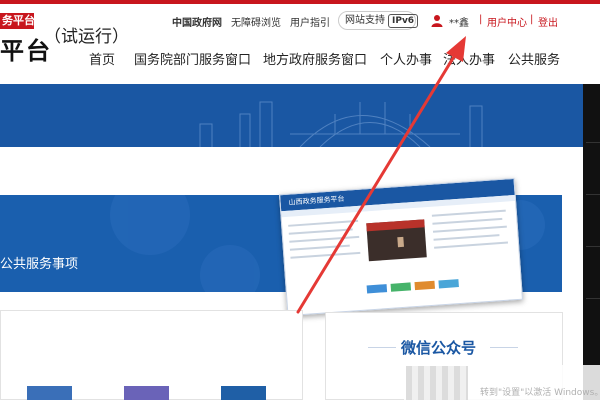  Describe the element at coordinates (439, 348) in the screenshot. I see `wechat-title: 微信公众号` at that location.